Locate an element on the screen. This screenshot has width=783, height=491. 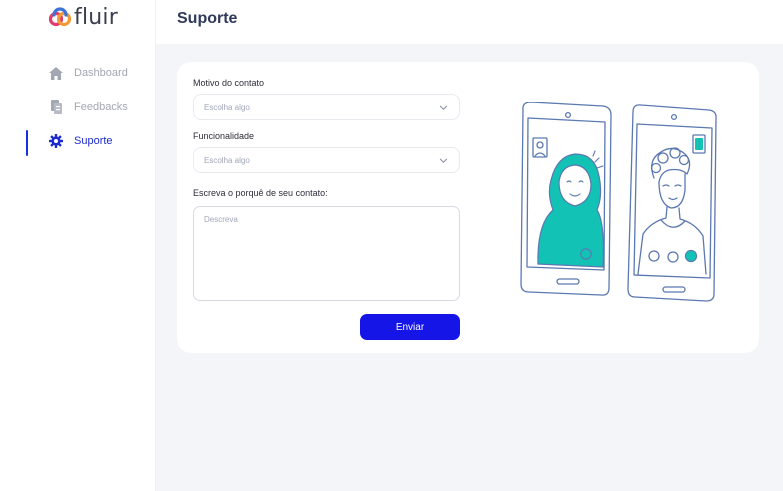
enviar-button: Enviar is located at coordinates (410, 327).